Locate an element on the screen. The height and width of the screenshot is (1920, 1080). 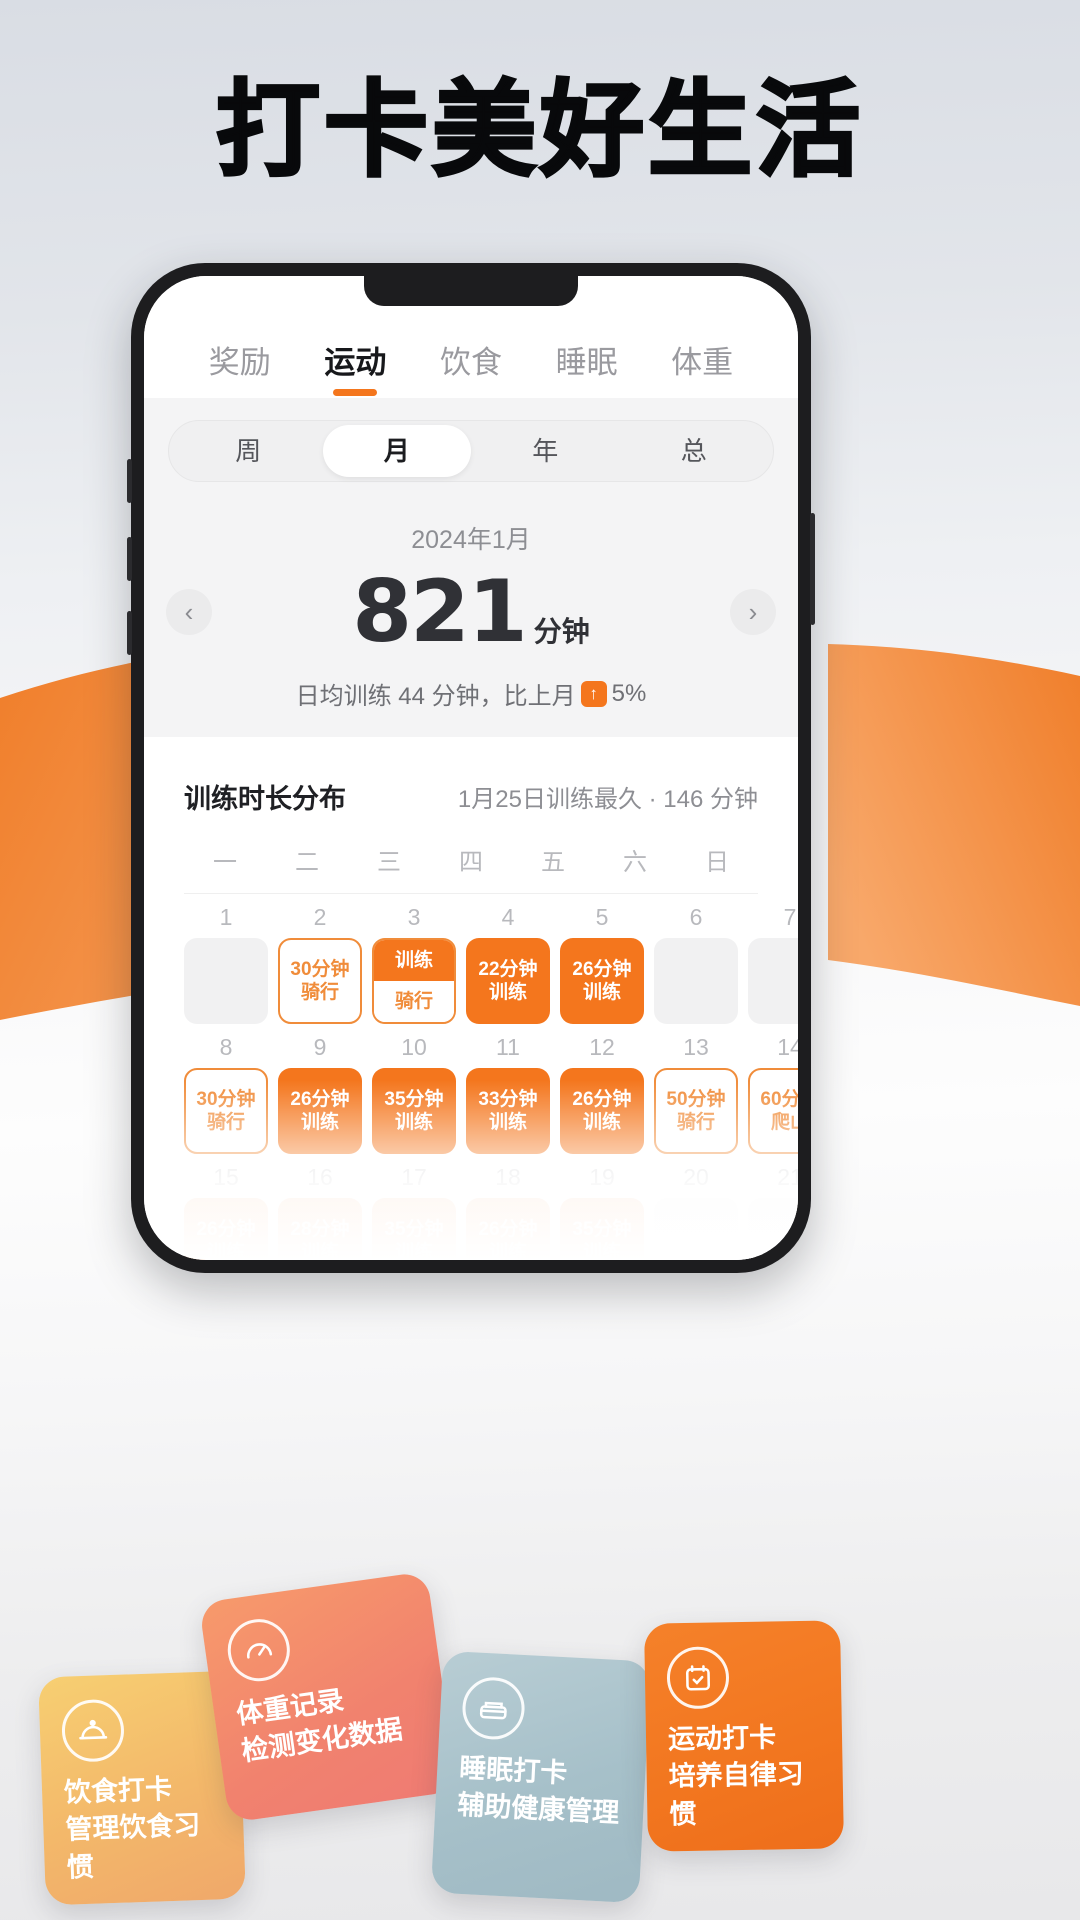
day-number: 1 is located at coordinates (226, 917).